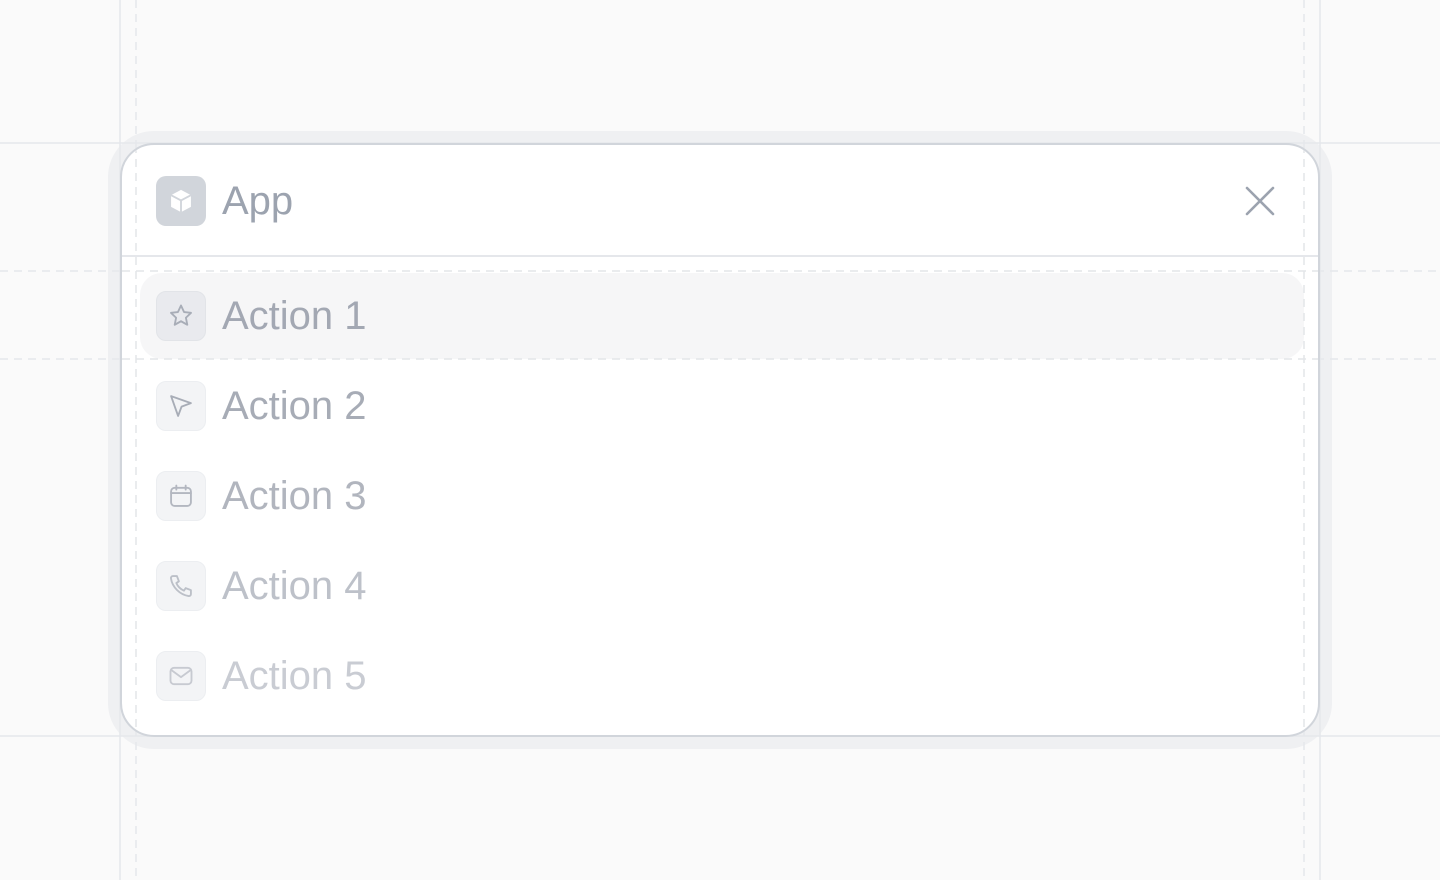  What do you see at coordinates (181, 406) in the screenshot?
I see `cursor-arrow-icon` at bounding box center [181, 406].